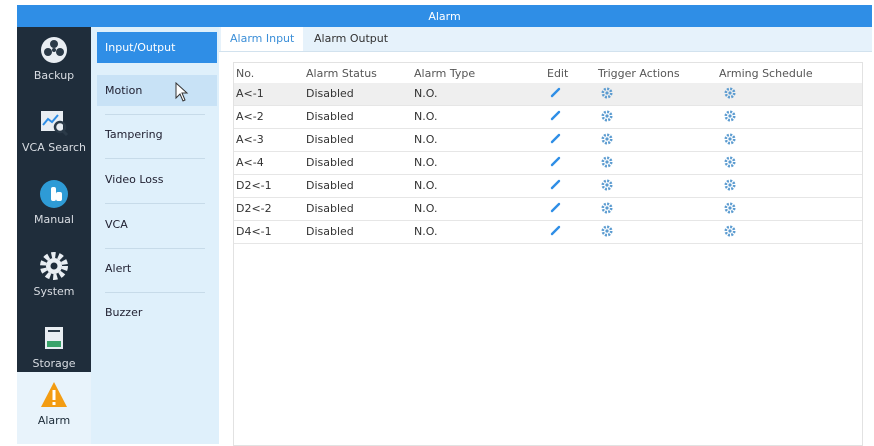 This screenshot has width=874, height=446. Describe the element at coordinates (116, 224) in the screenshot. I see `subnav-label: VCA` at that location.